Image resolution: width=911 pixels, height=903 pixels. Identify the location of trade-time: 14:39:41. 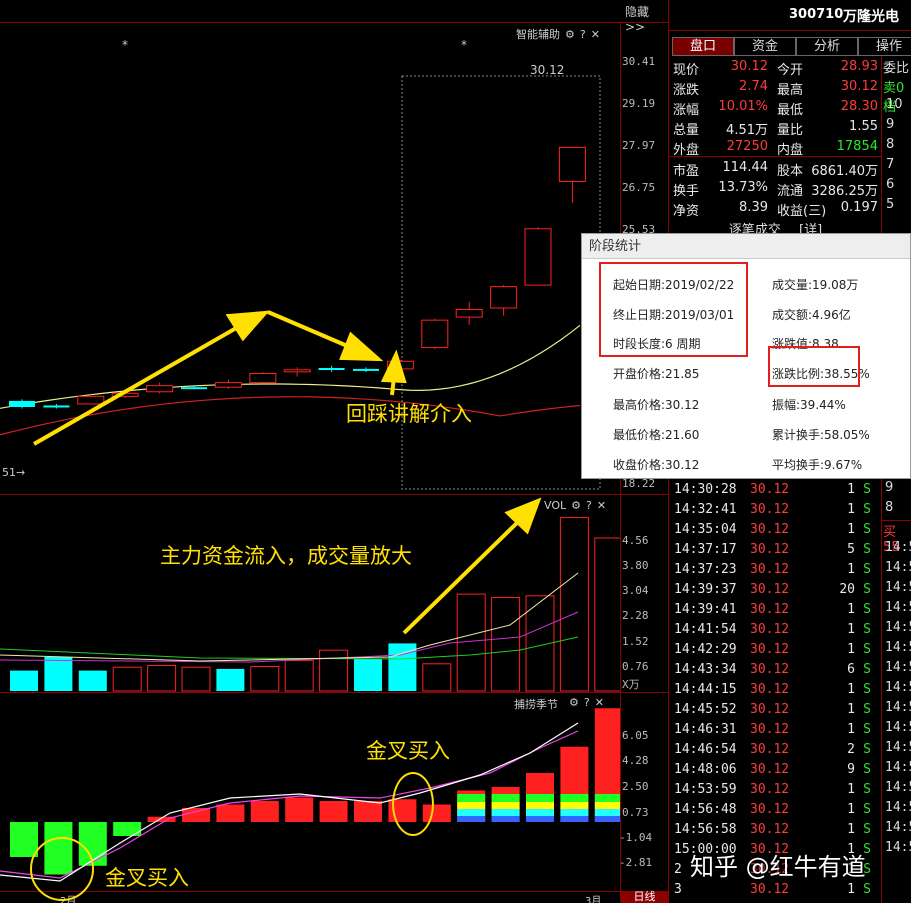
(705, 609).